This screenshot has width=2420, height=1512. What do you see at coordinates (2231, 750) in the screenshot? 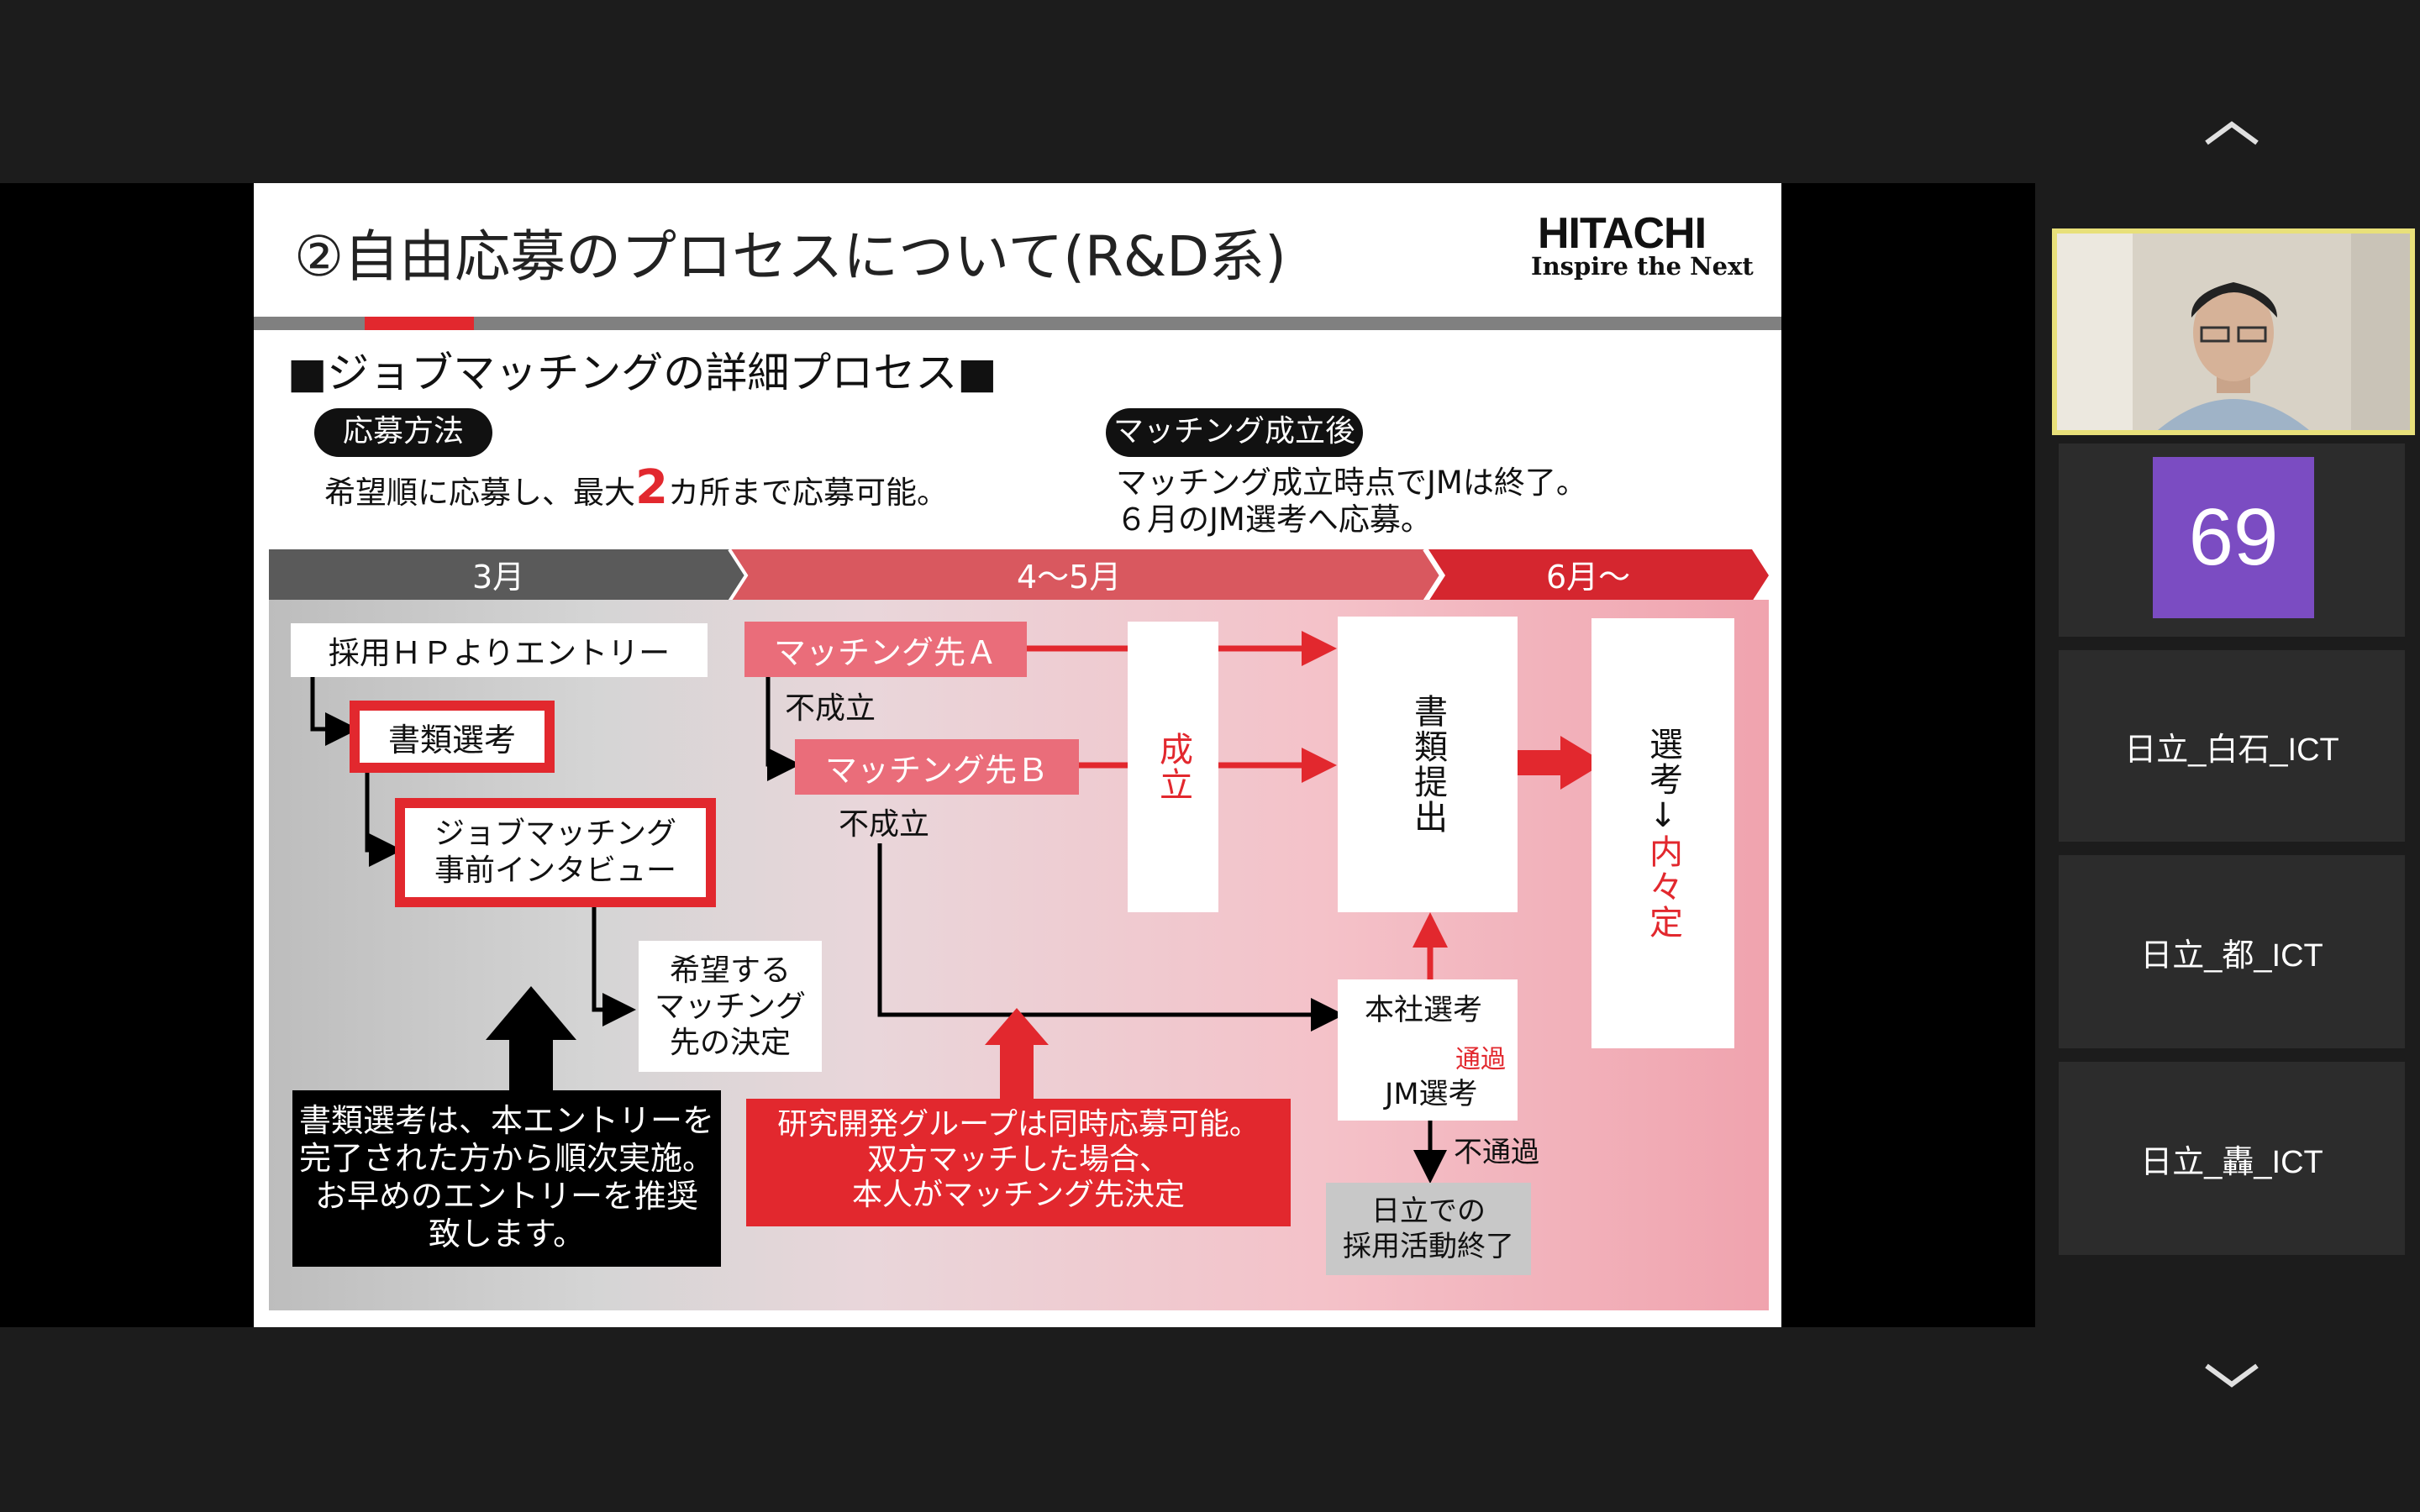
I see `participant-name: 日立_白石_ICT` at bounding box center [2231, 750].